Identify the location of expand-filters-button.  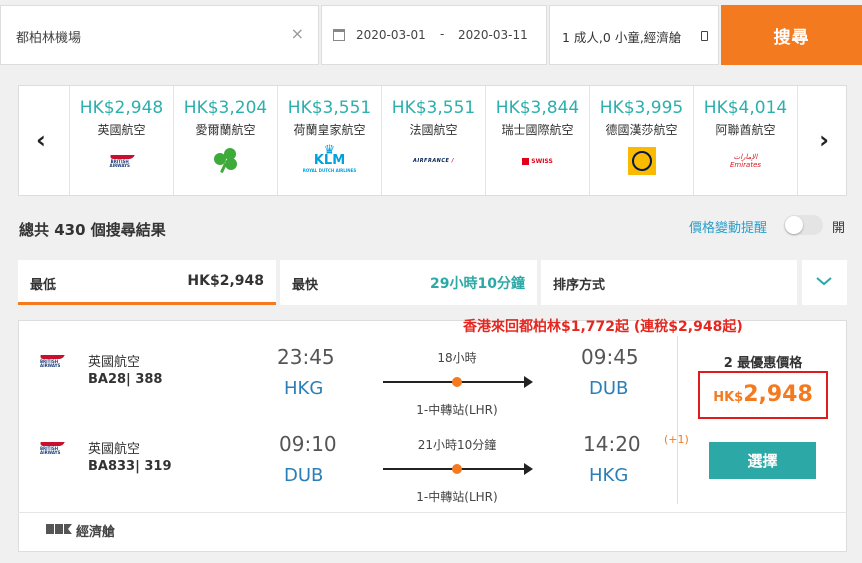
(824, 282).